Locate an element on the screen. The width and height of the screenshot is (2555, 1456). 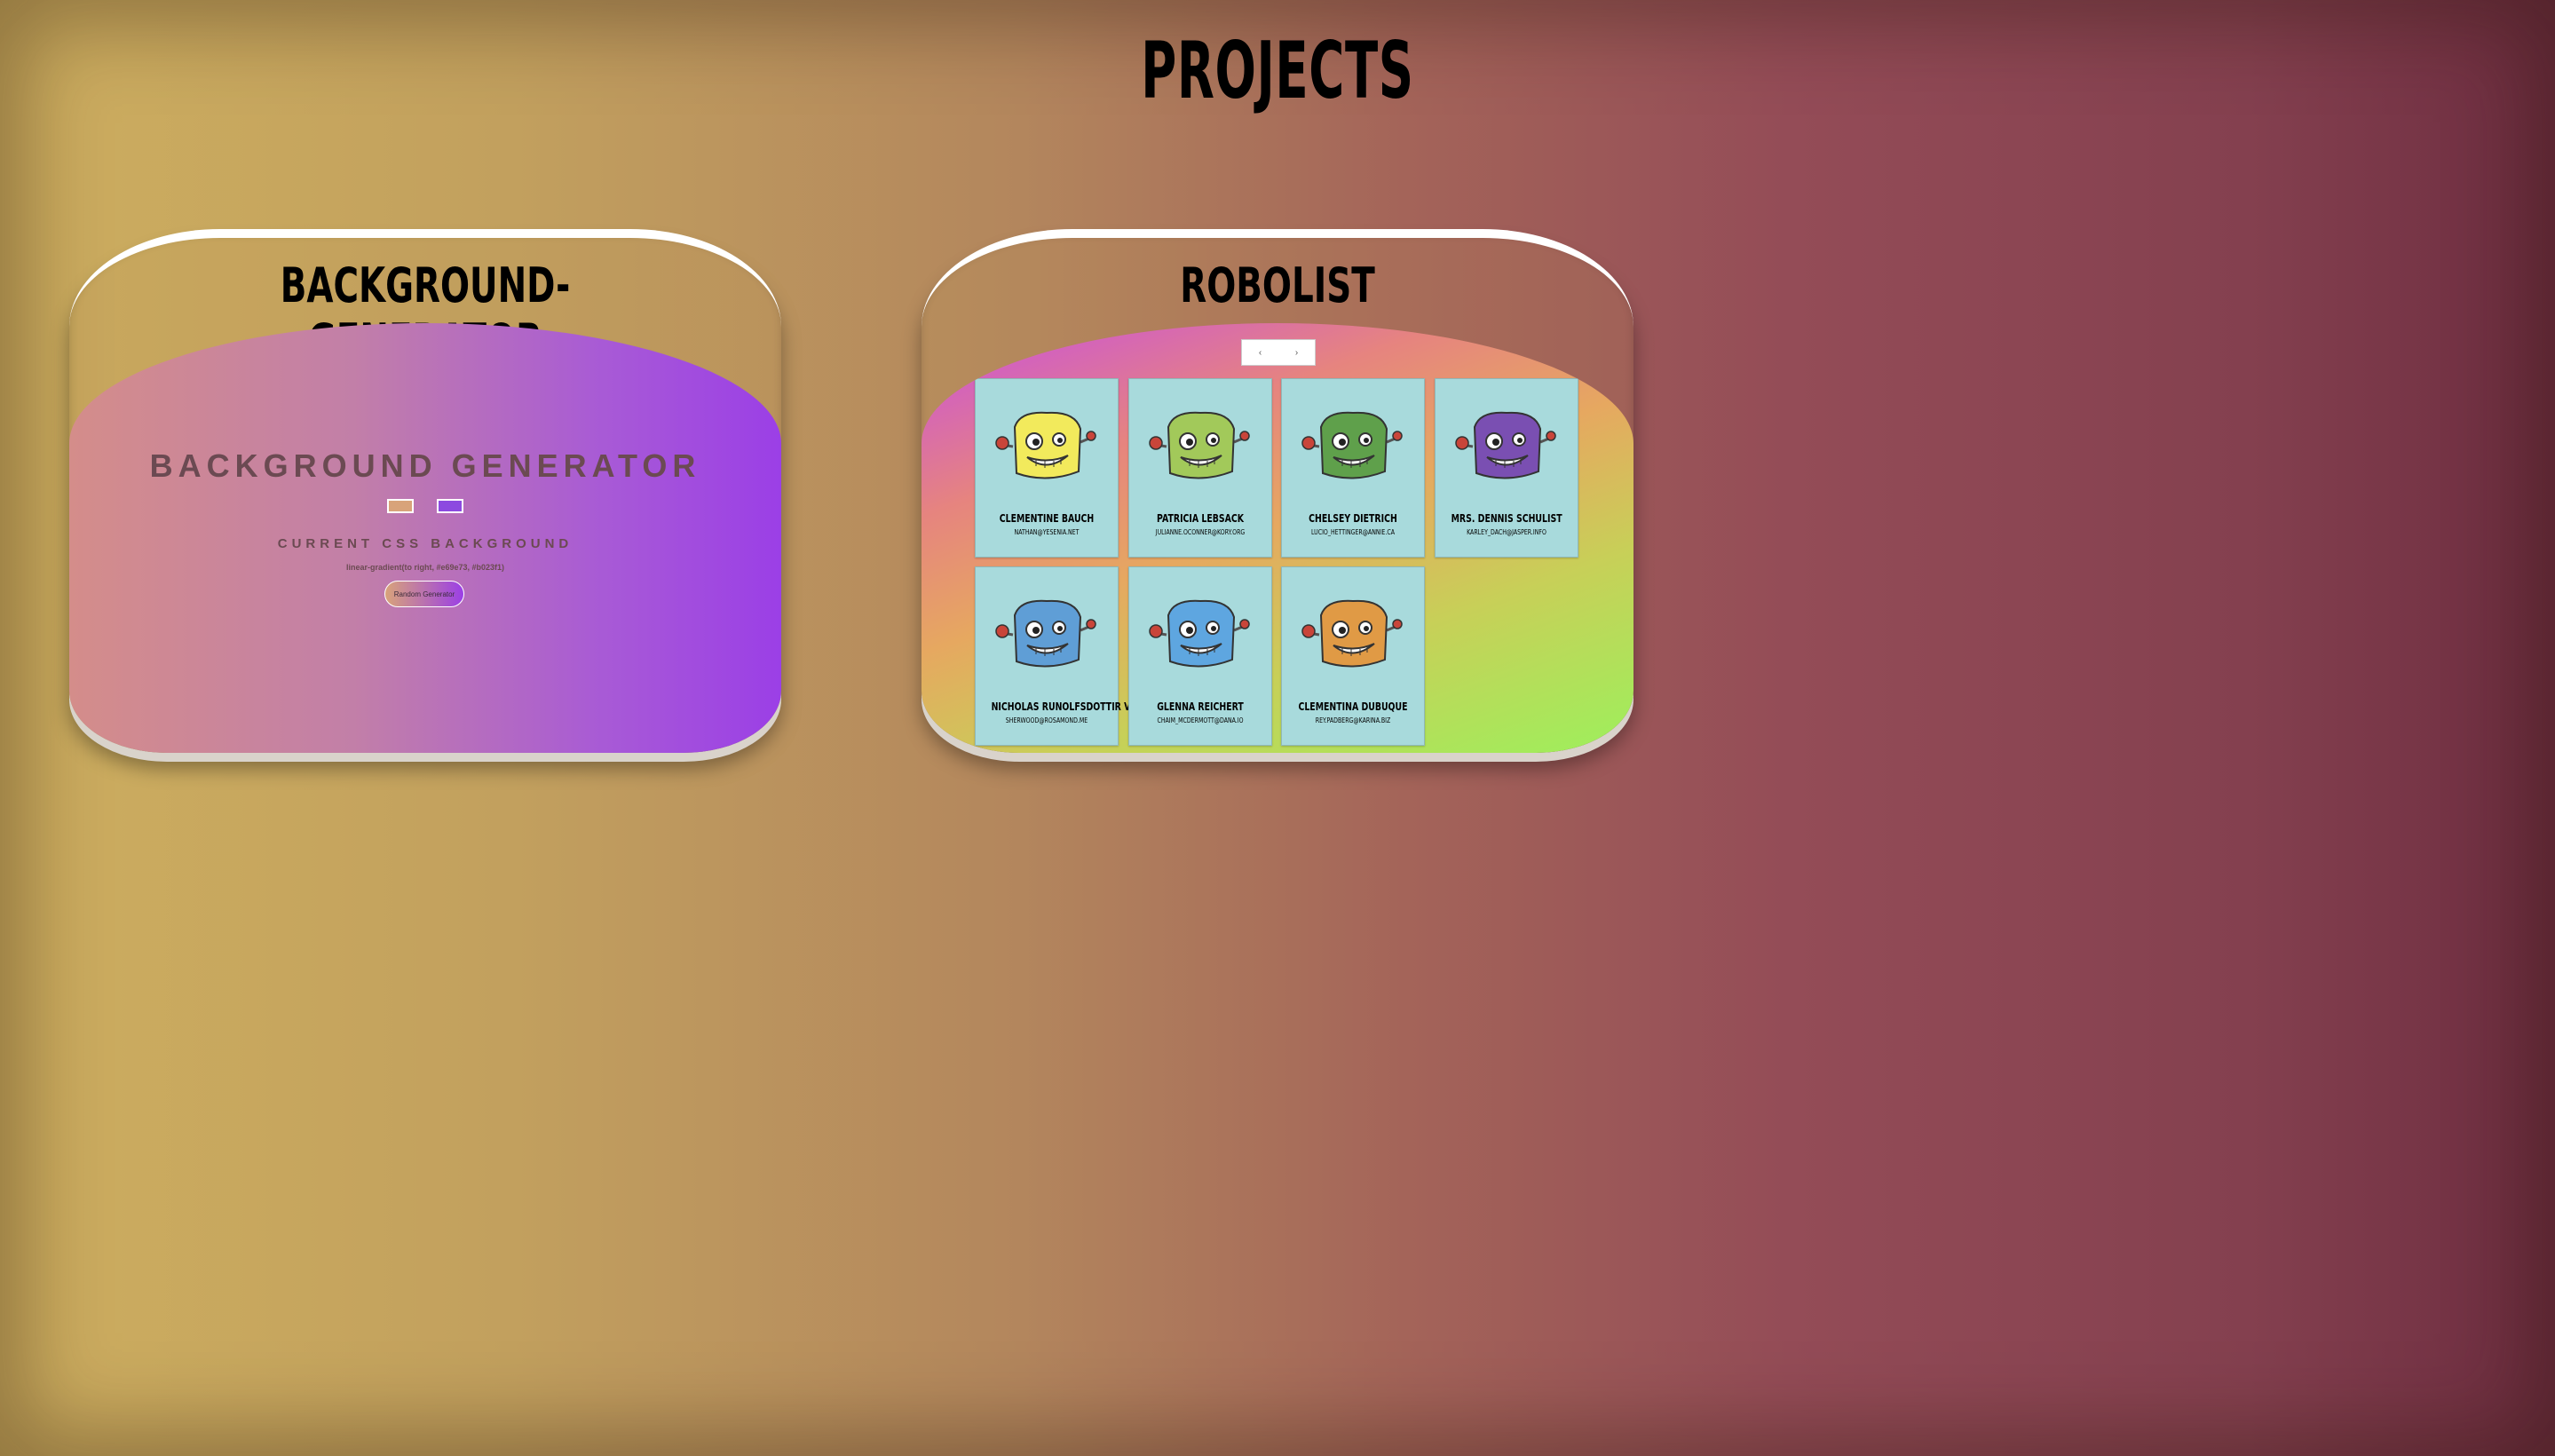
robot-email: CHAIM_MCDERMOTT@DANA.IO is located at coordinates (1200, 720).